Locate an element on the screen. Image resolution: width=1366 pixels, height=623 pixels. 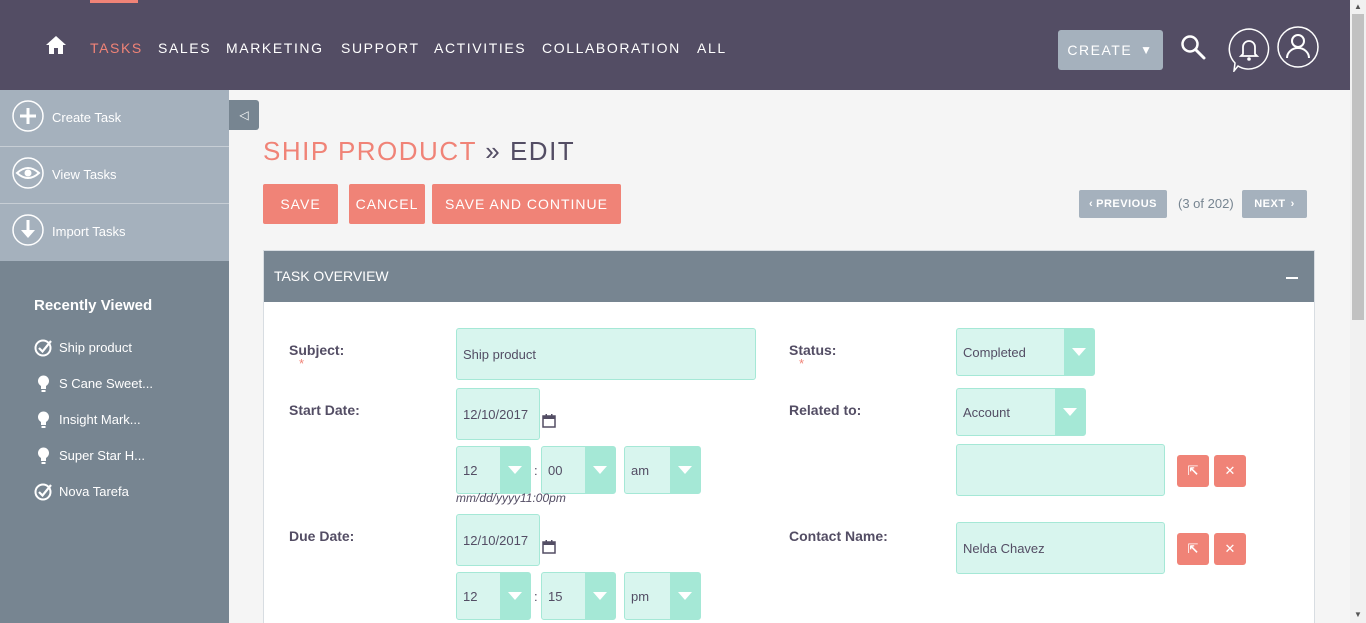
recent-item: Nova Tarefa is located at coordinates (81, 491).